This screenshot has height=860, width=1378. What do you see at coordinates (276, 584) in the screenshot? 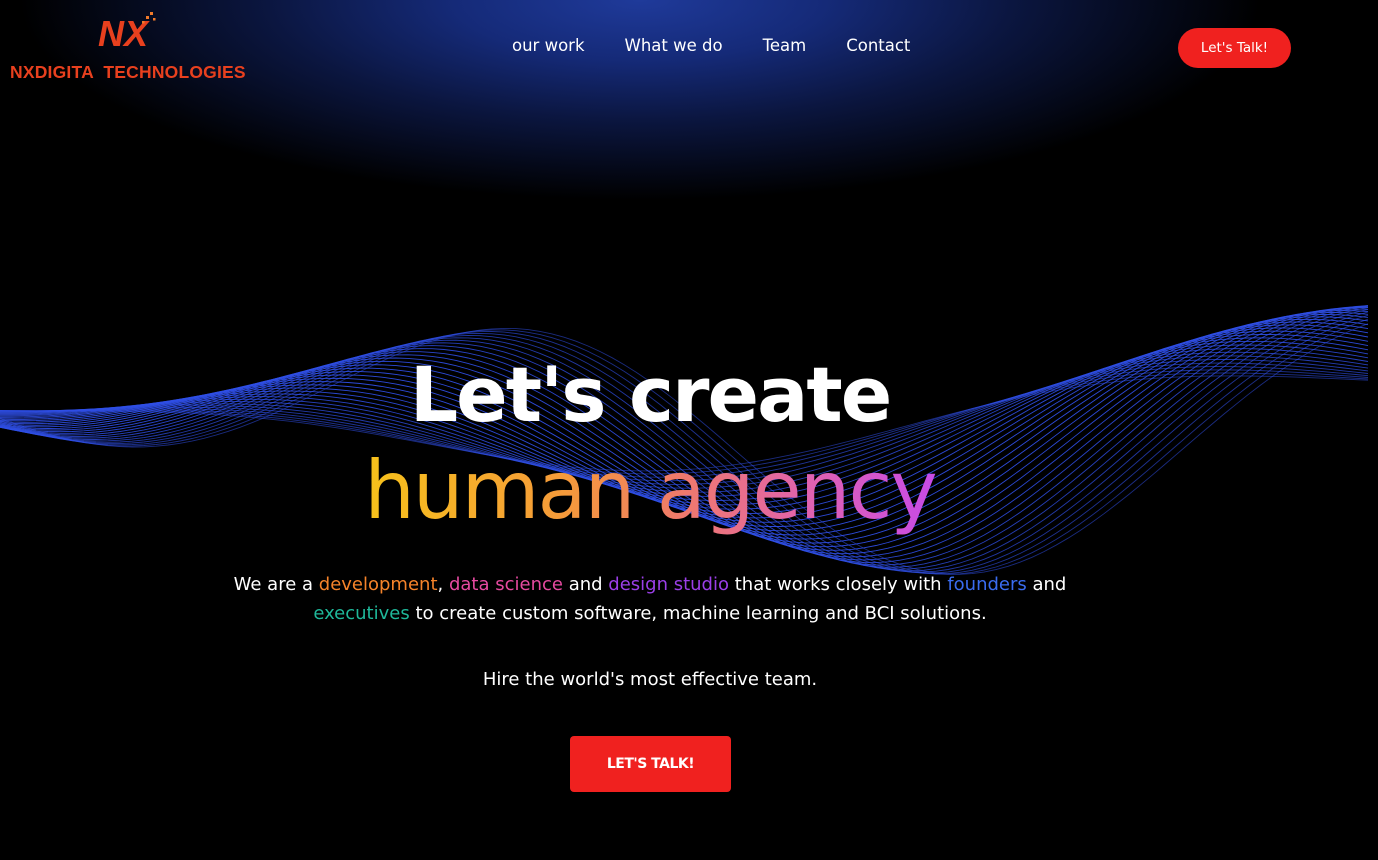
I see `desc-text: We are a` at bounding box center [276, 584].